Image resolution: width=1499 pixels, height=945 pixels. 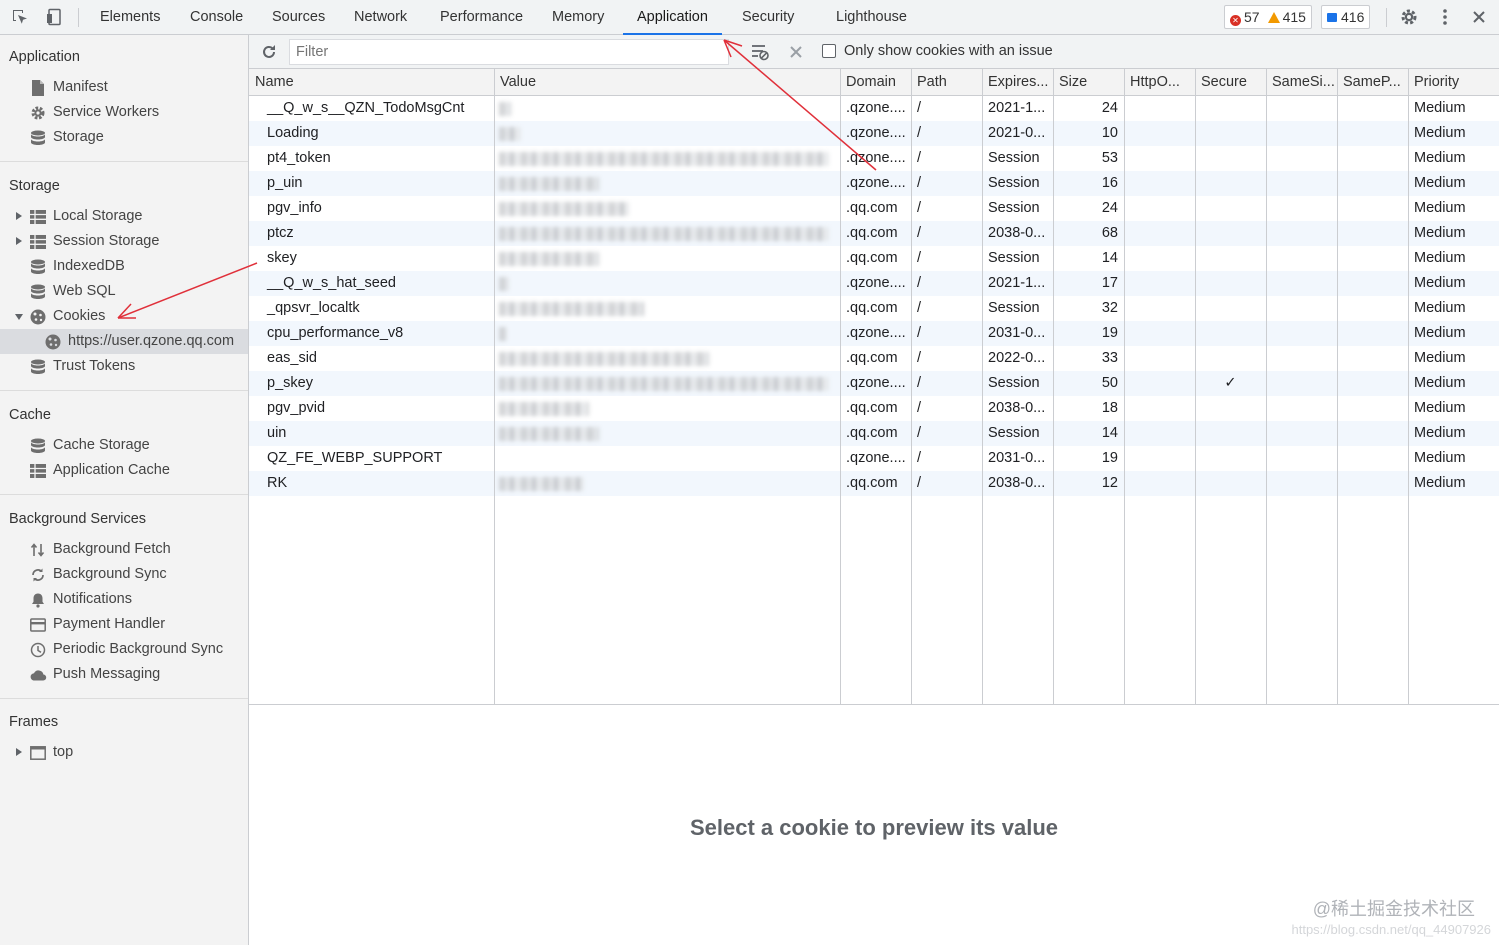 I want to click on table-row: Loading .qzone.... / 2021-0... 10 Medium, so click(x=874, y=133).